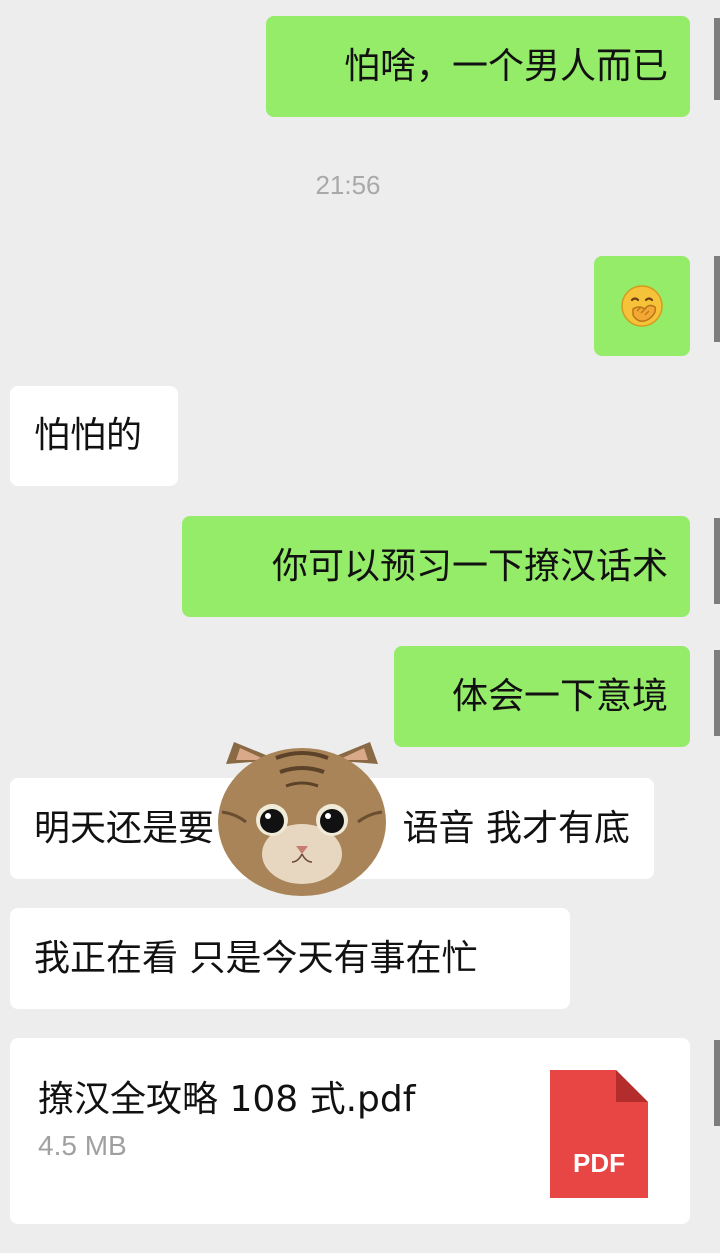 This screenshot has width=720, height=1253. Describe the element at coordinates (124, 828) in the screenshot. I see `message-text: 明天还是要` at that location.